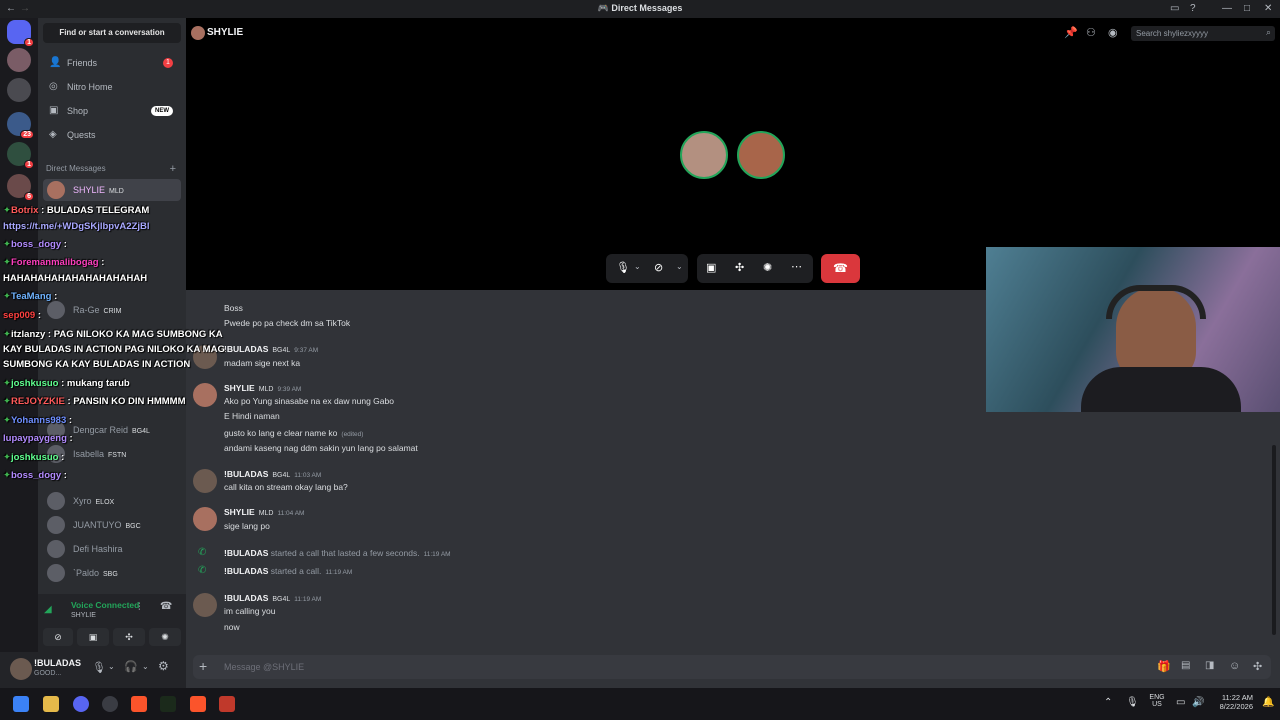 The height and width of the screenshot is (720, 1280). Describe the element at coordinates (139, 607) in the screenshot. I see `noise-suppression-icon: ⫶` at that location.